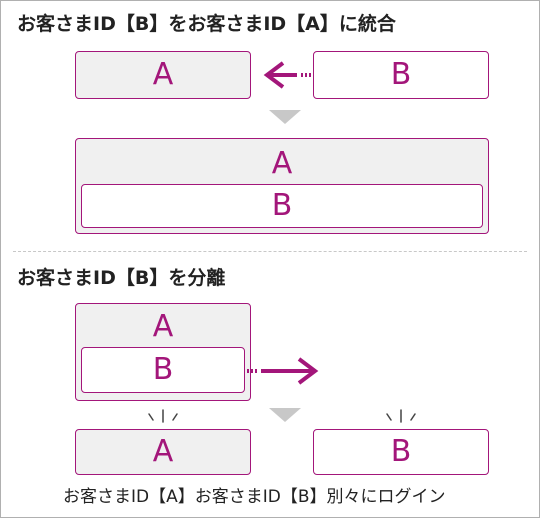 This screenshot has height=518, width=540. I want to click on merge-arrow-left, so click(287, 75).